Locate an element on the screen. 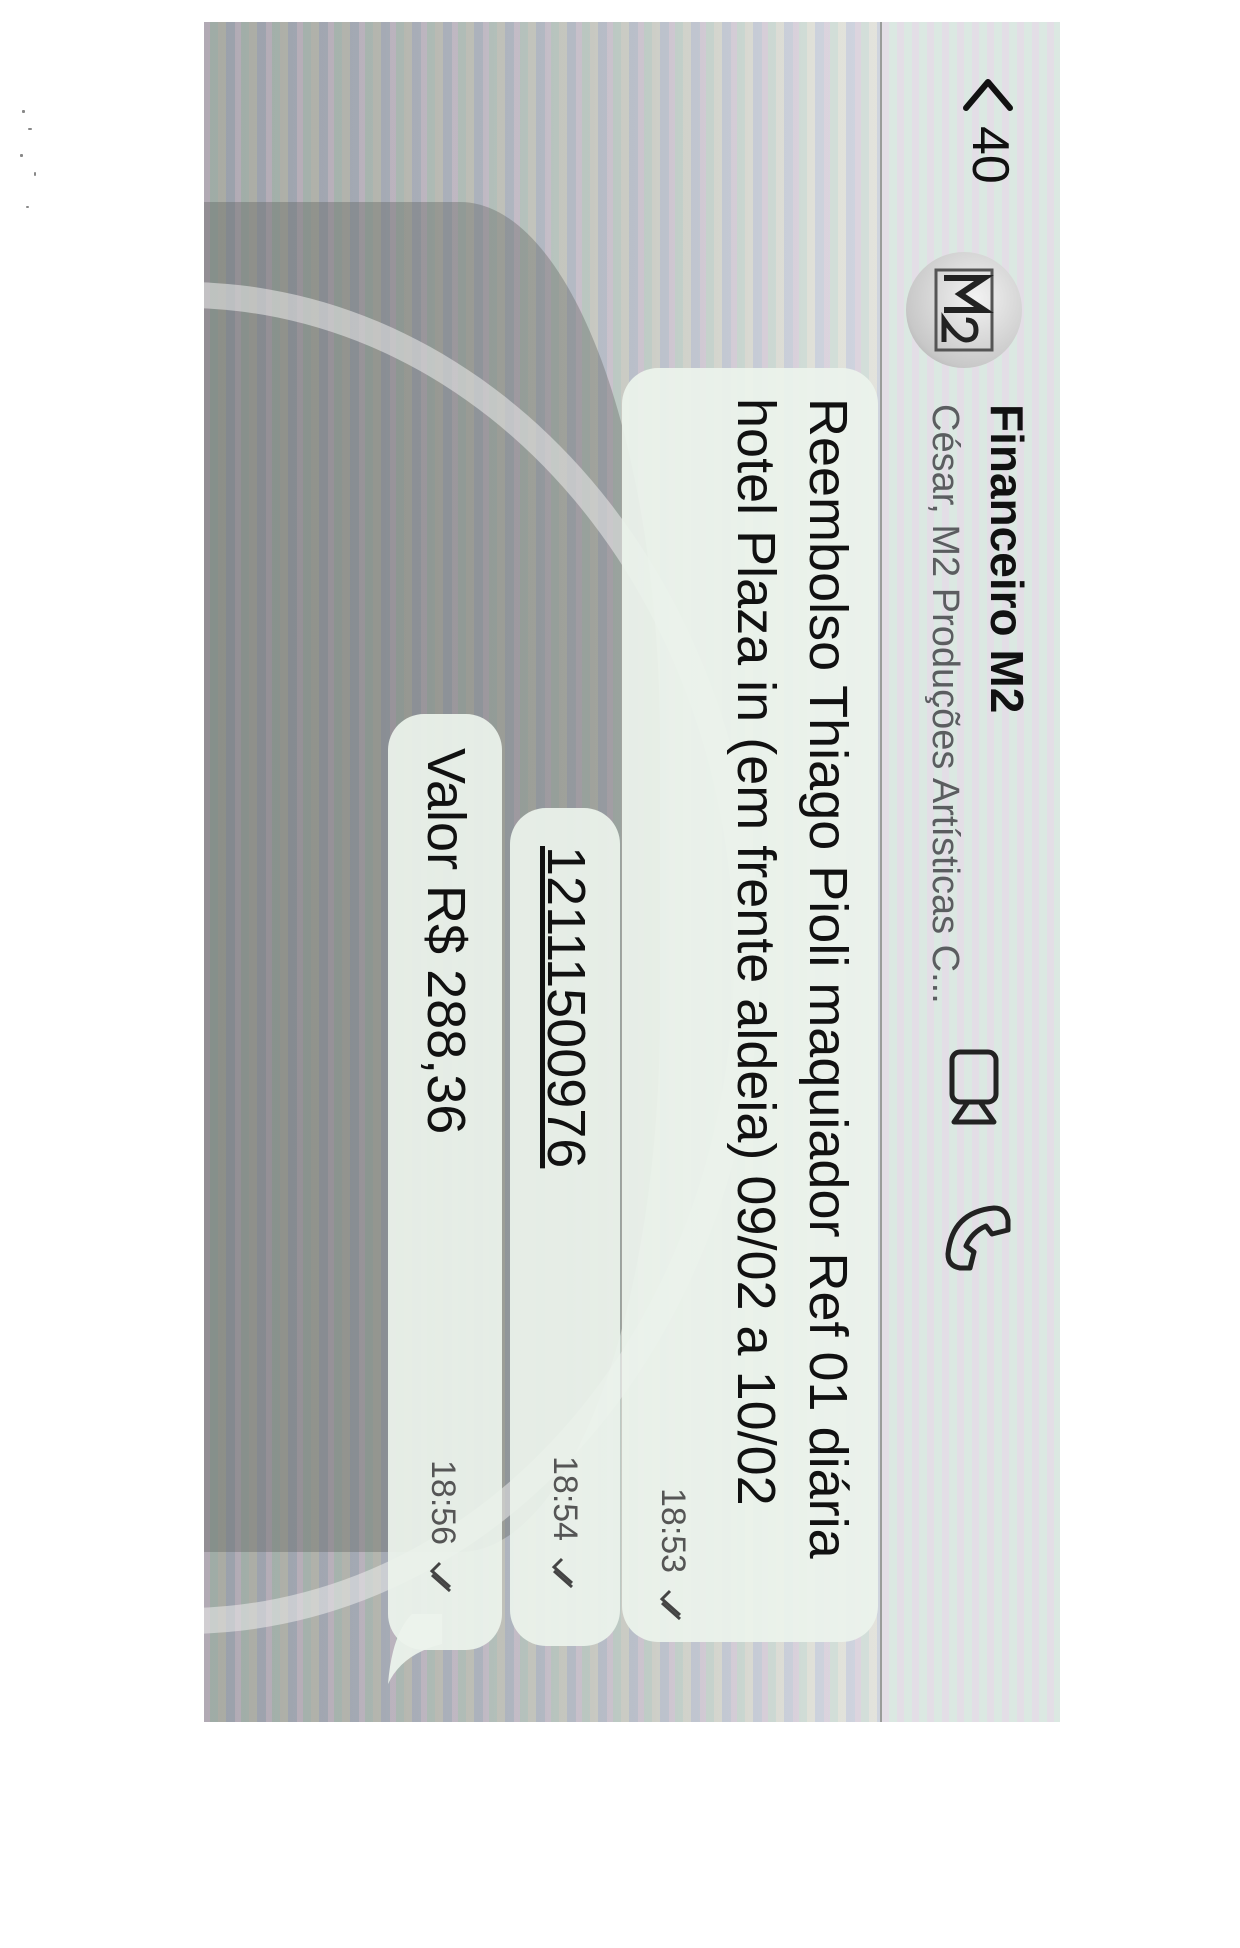 The height and width of the screenshot is (1948, 1240). message-time: 18:54 is located at coordinates (564, 1526).